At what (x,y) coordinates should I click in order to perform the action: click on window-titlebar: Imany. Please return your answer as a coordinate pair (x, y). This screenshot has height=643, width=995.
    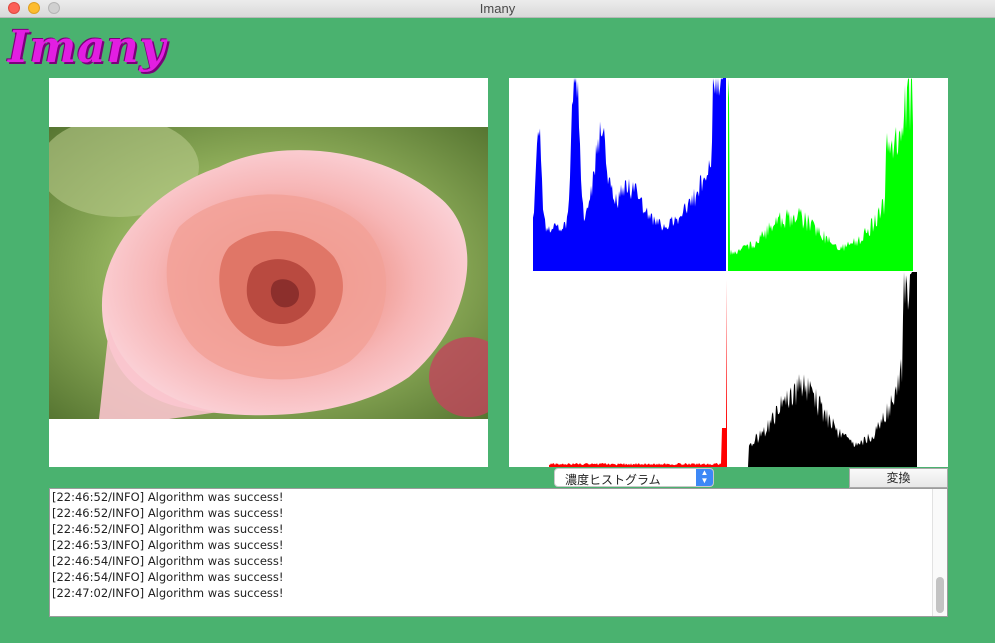
    Looking at the image, I should click on (497, 9).